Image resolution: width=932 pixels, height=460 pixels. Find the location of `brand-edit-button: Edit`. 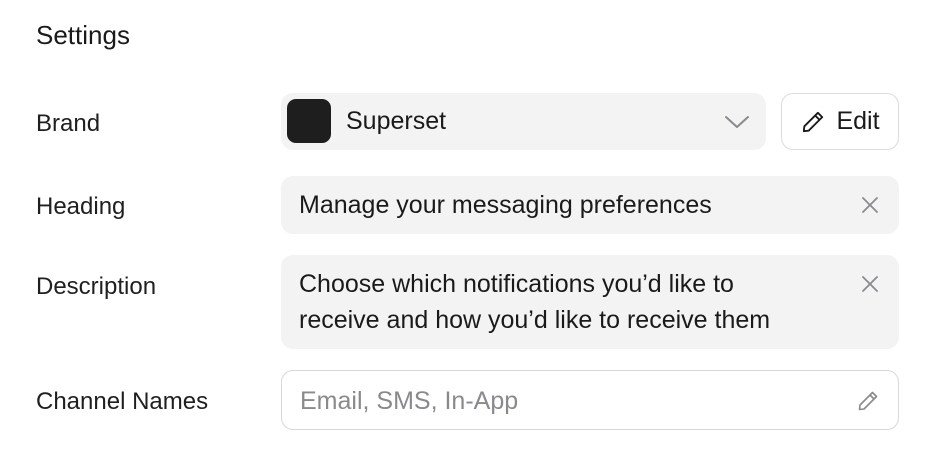

brand-edit-button: Edit is located at coordinates (840, 121).